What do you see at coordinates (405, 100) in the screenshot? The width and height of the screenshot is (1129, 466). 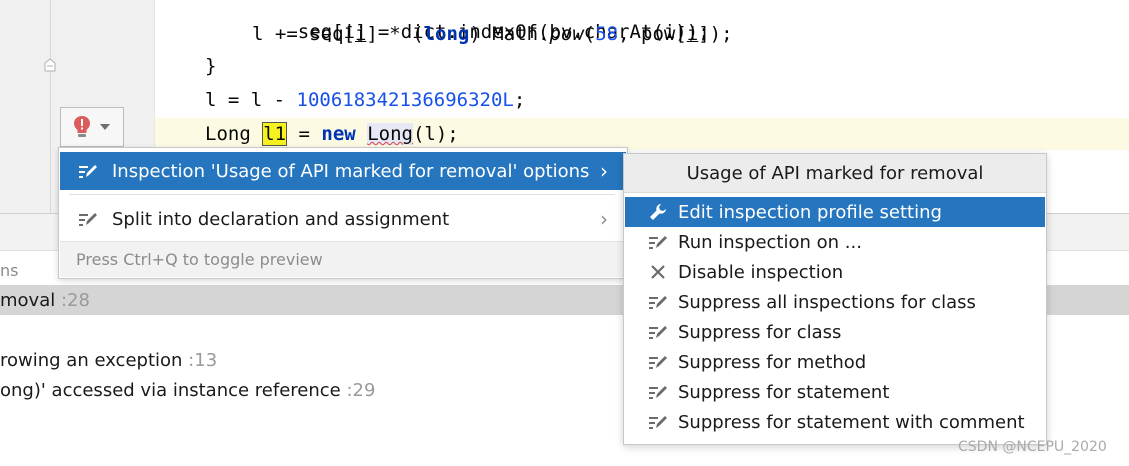 I see `code-number: 100618342136696320L` at bounding box center [405, 100].